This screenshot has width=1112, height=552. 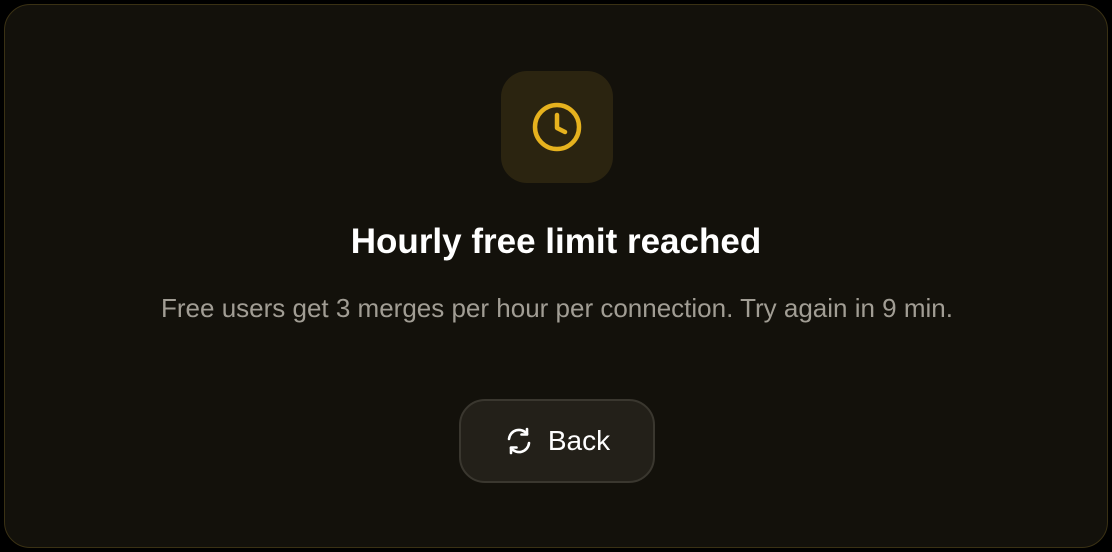 I want to click on back-button: Back, so click(x=557, y=441).